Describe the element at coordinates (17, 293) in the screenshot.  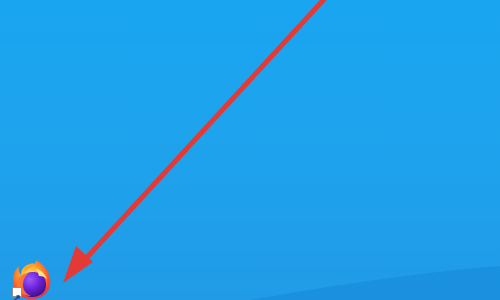
I see `shortcut-arrow-icon` at that location.